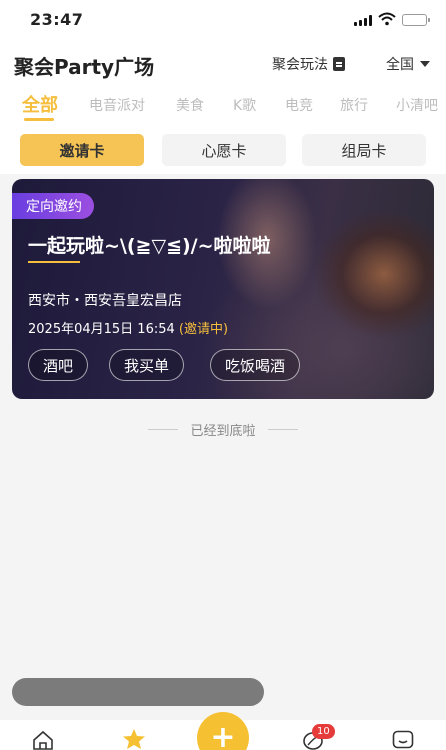 Image resolution: width=446 pixels, height=750 pixels. Describe the element at coordinates (403, 740) in the screenshot. I see `message-icon` at that location.